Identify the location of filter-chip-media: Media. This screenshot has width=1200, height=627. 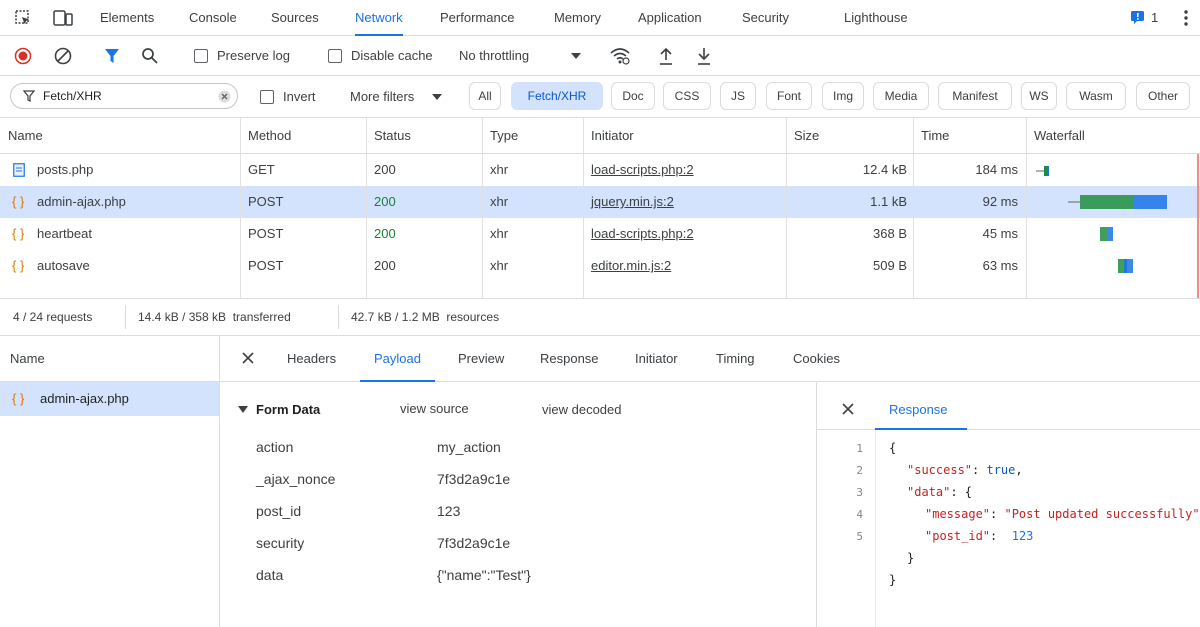
(901, 96).